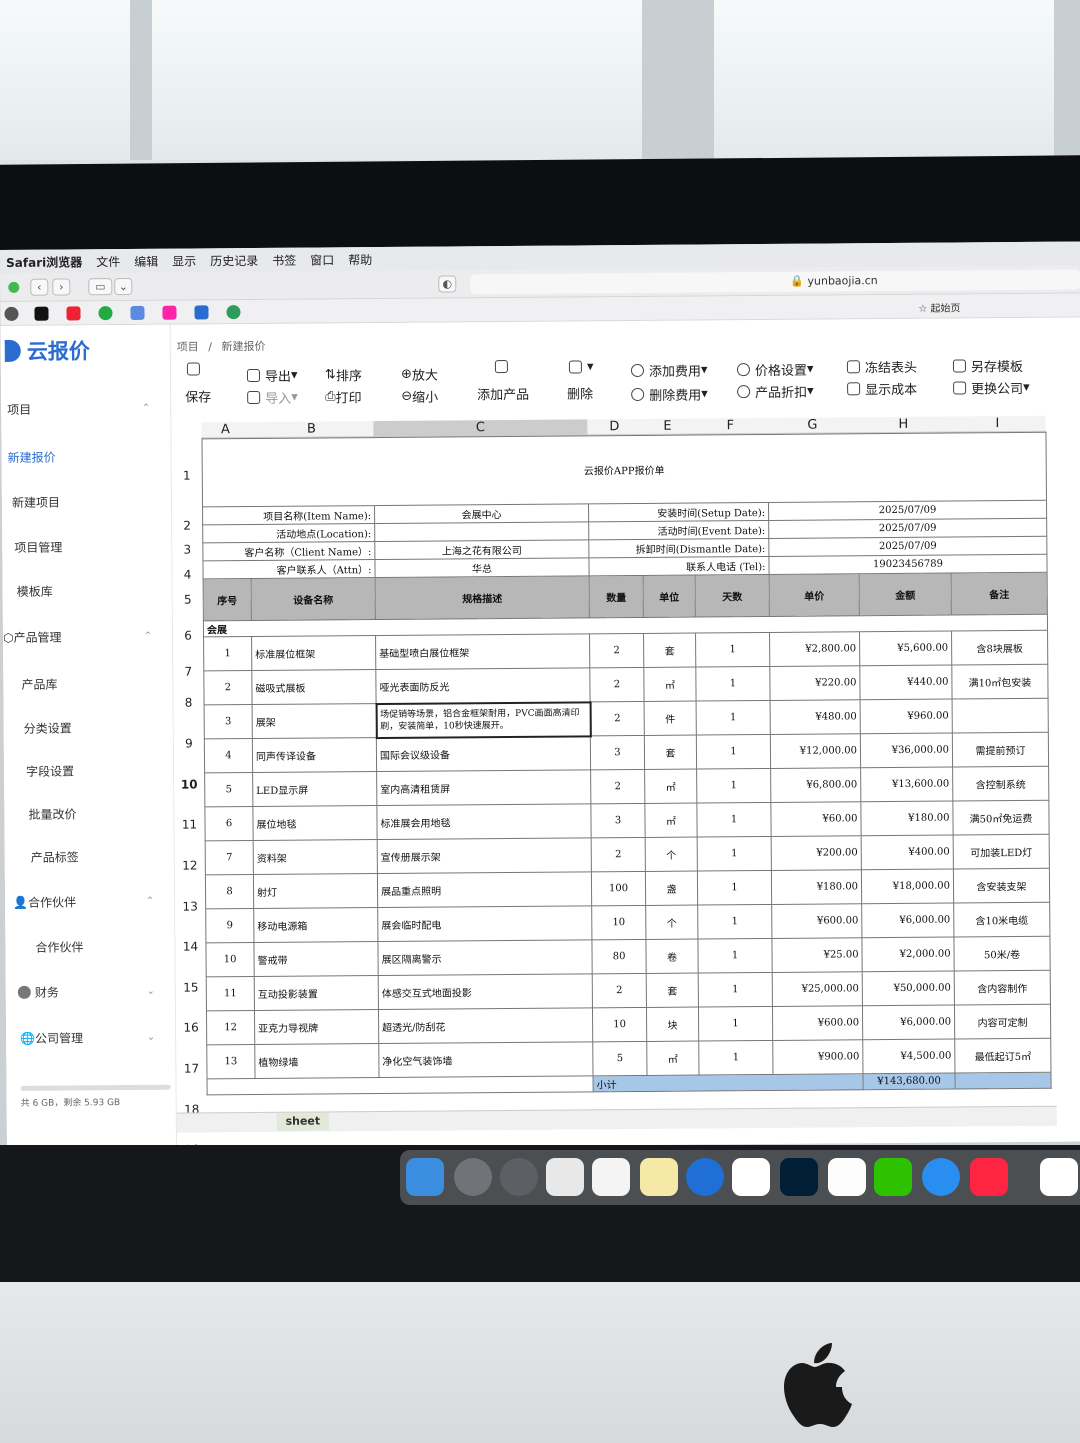  What do you see at coordinates (87, 947) in the screenshot?
I see `sidebar-item-partners: 合作伙伴` at bounding box center [87, 947].